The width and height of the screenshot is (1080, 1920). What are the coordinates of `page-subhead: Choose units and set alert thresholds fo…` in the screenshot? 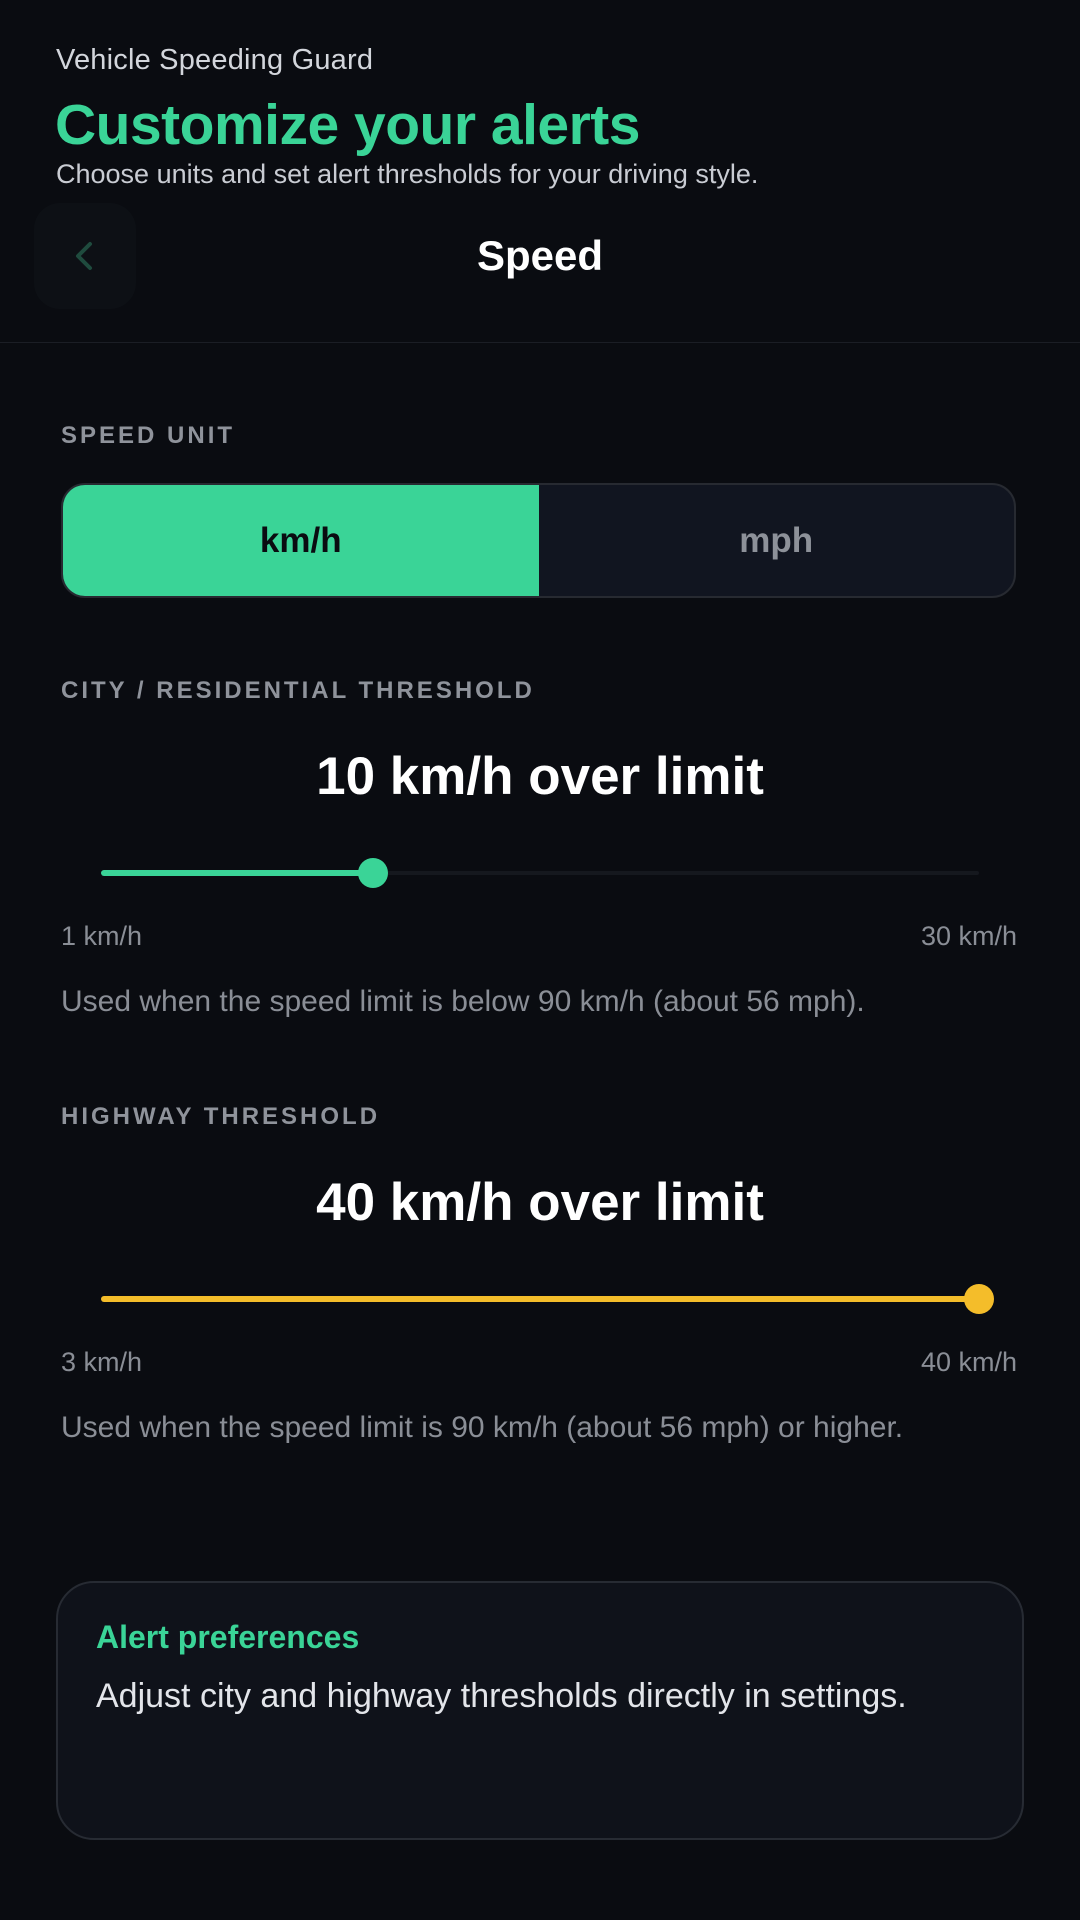 It's located at (407, 174).